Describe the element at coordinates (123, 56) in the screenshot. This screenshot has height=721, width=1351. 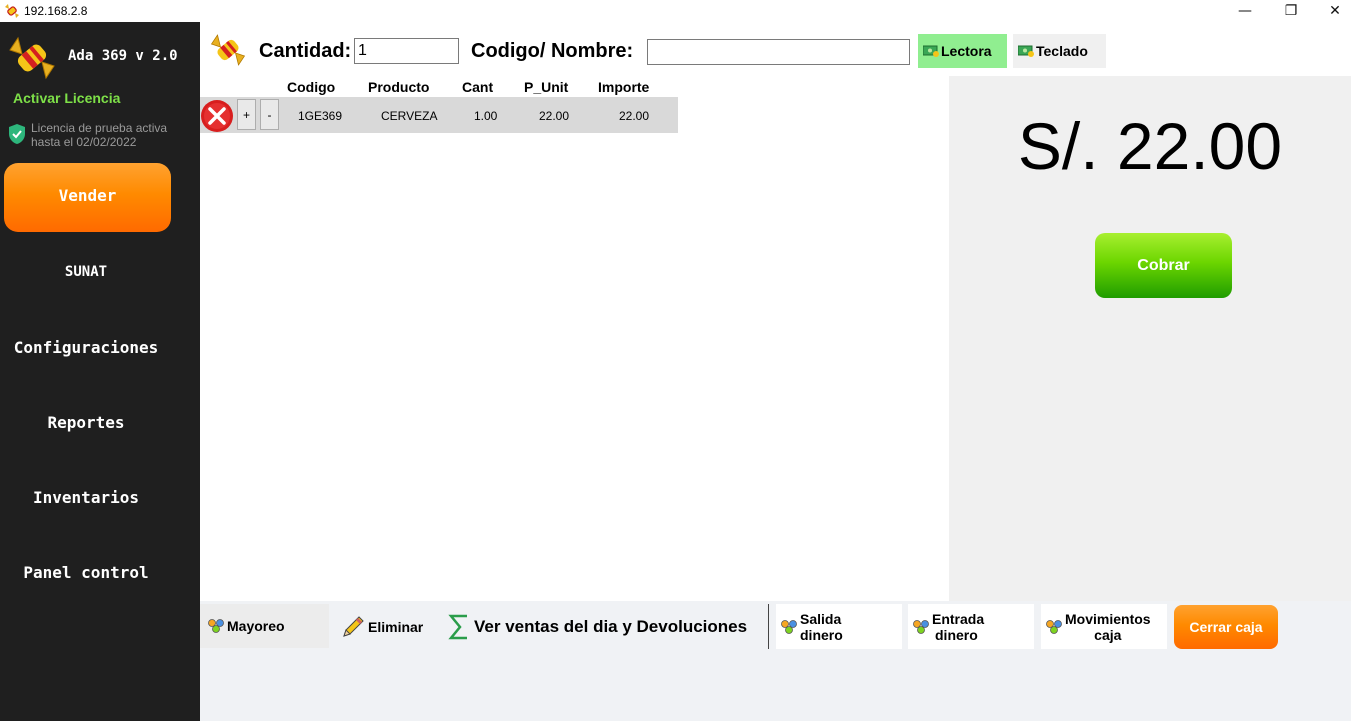
I see `app-name: Ada 369 v 2.0` at that location.